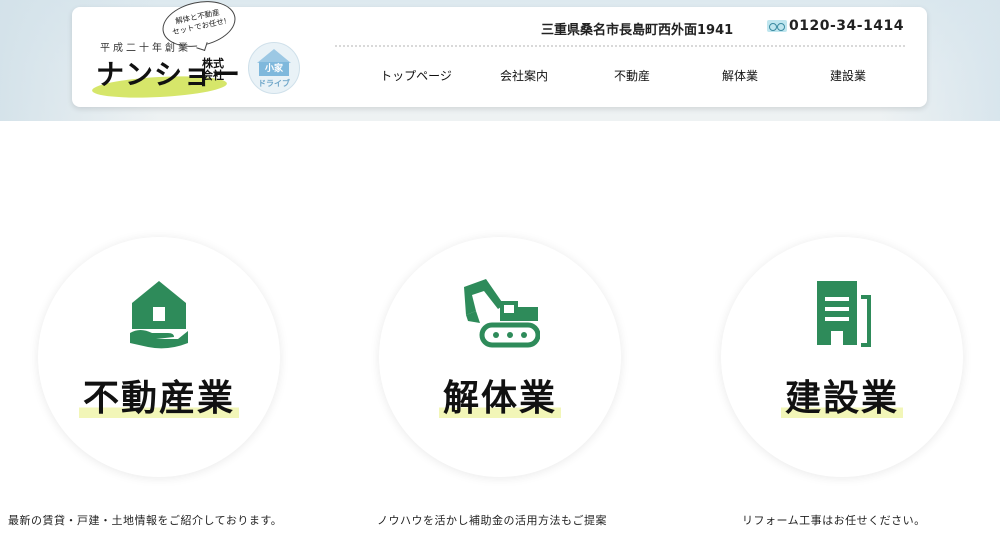 The image size is (1000, 540). What do you see at coordinates (834, 520) in the screenshot?
I see `service-desc-construction: リフォーム工事はお任せください。` at bounding box center [834, 520].